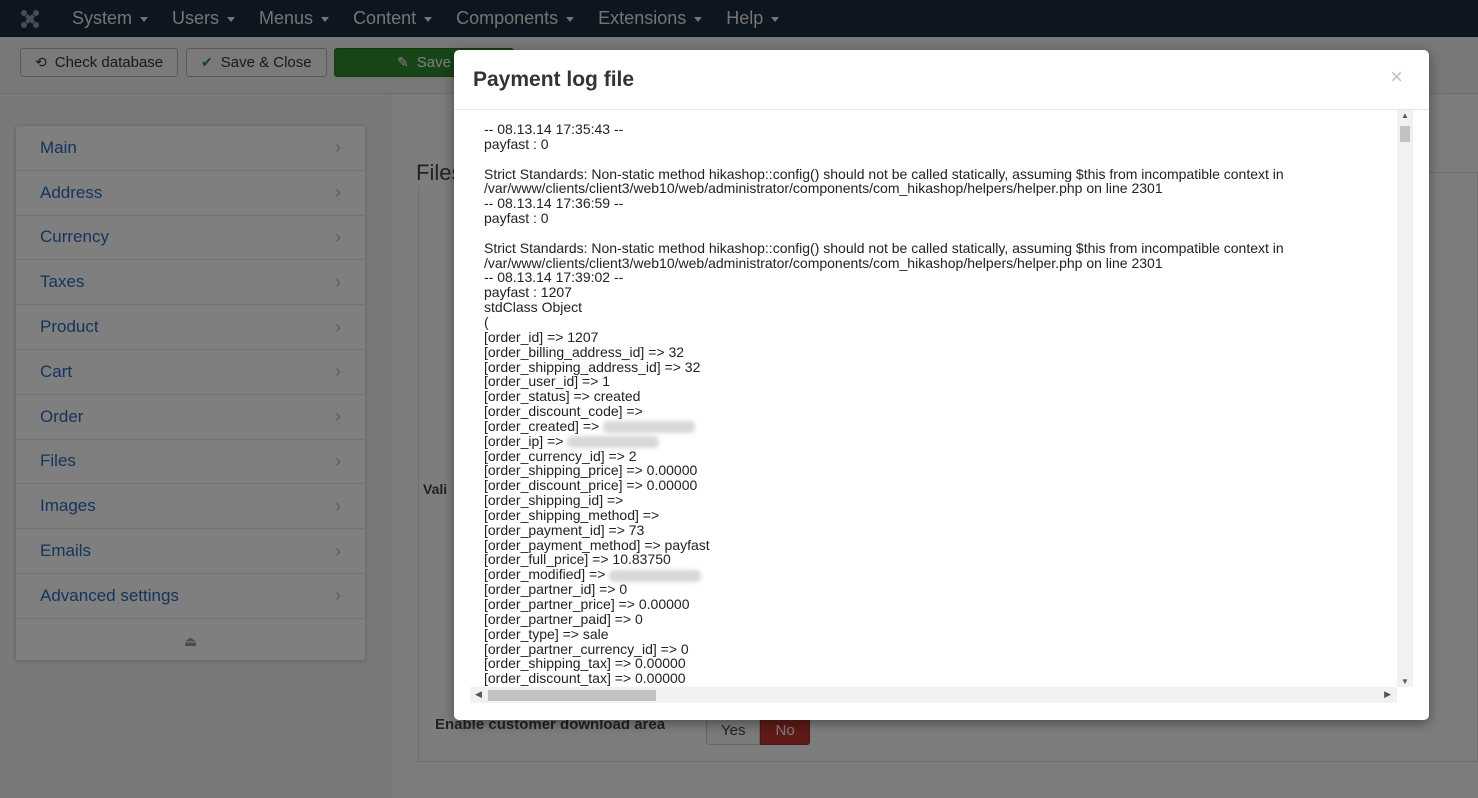  Describe the element at coordinates (560, 455) in the screenshot. I see `log-line: [order_currency_id] => 2` at that location.